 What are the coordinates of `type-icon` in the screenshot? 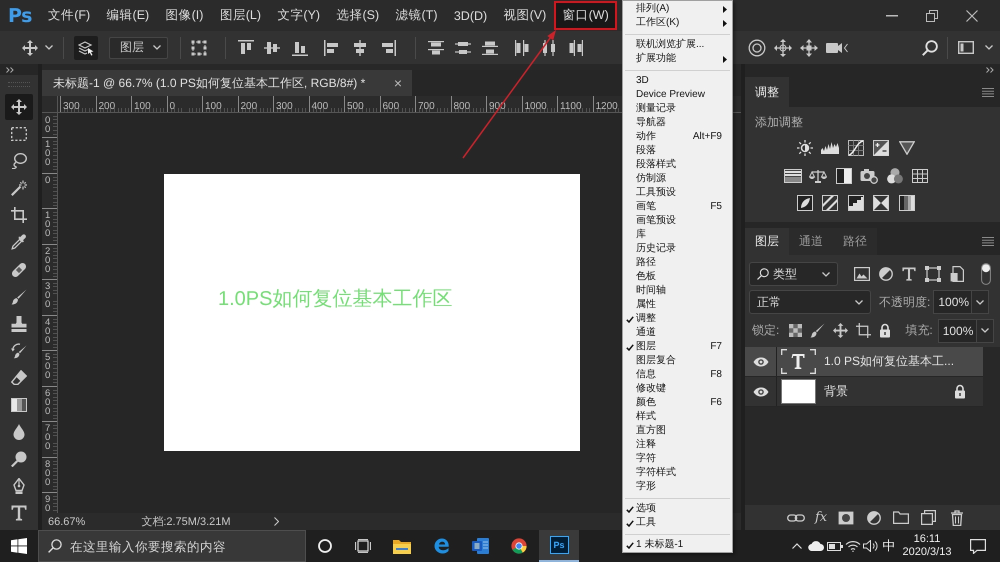 It's located at (909, 274).